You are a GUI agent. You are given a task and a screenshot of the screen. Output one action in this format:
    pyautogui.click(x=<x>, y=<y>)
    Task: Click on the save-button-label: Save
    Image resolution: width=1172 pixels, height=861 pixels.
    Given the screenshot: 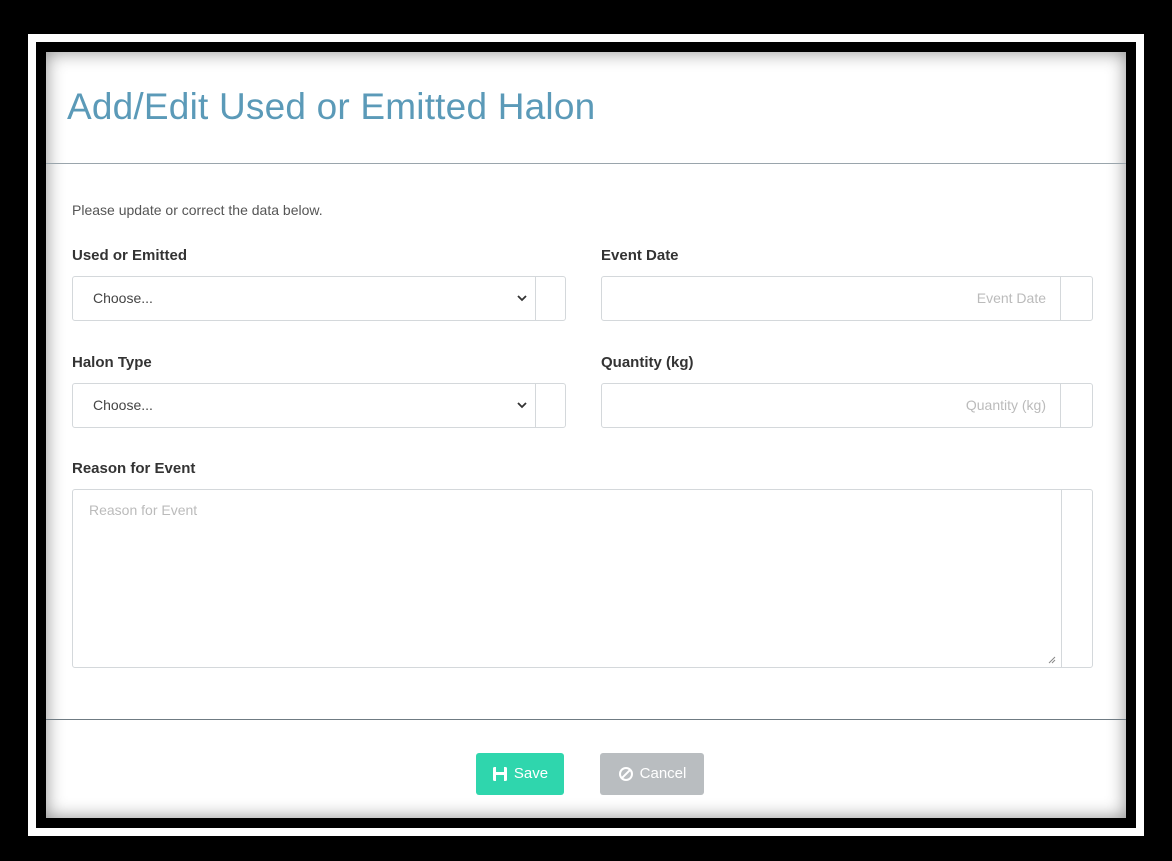 What is the action you would take?
    pyautogui.click(x=531, y=773)
    